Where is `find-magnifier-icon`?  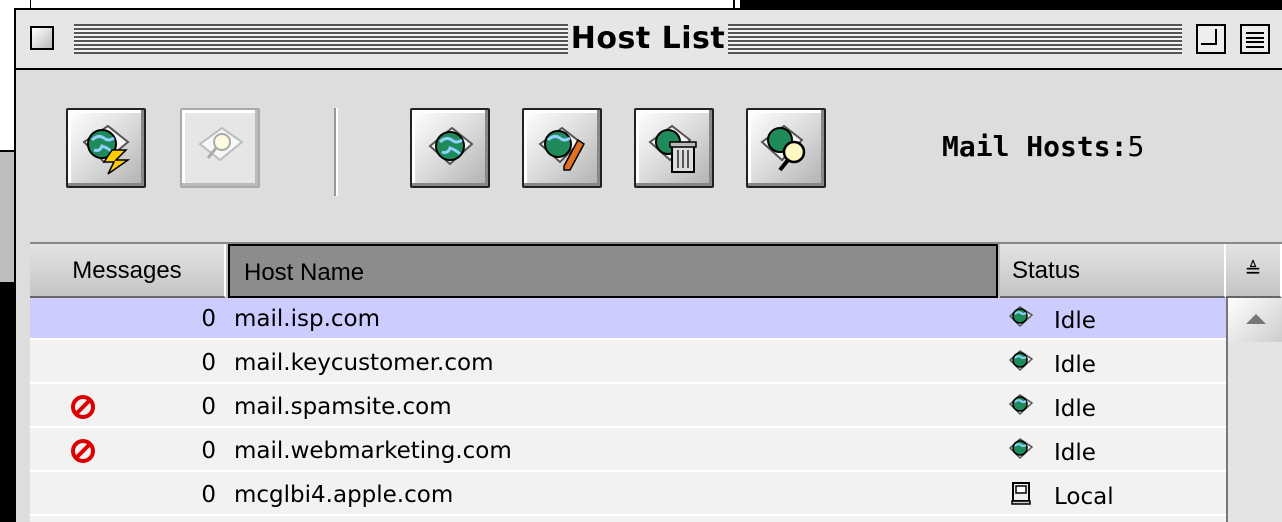 find-magnifier-icon is located at coordinates (221, 144).